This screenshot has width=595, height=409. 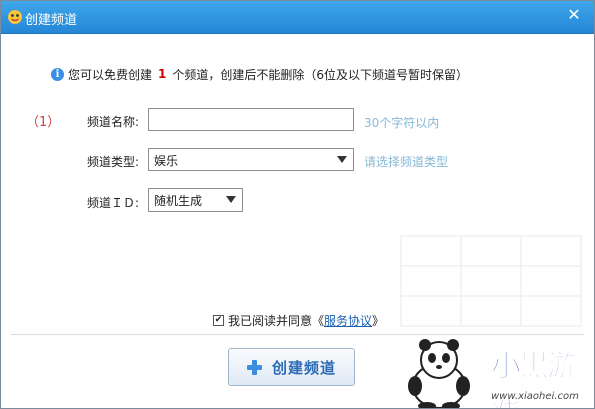 I want to click on quota-notice: i 您可以免费创建 1 个频道，创建后不能删除（6位及以下频道号暂时保留）, so click(x=259, y=74).